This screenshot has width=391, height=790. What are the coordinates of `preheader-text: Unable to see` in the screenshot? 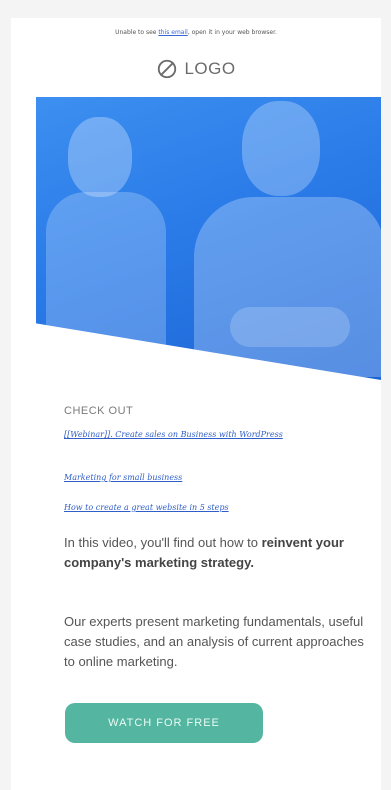 It's located at (137, 32).